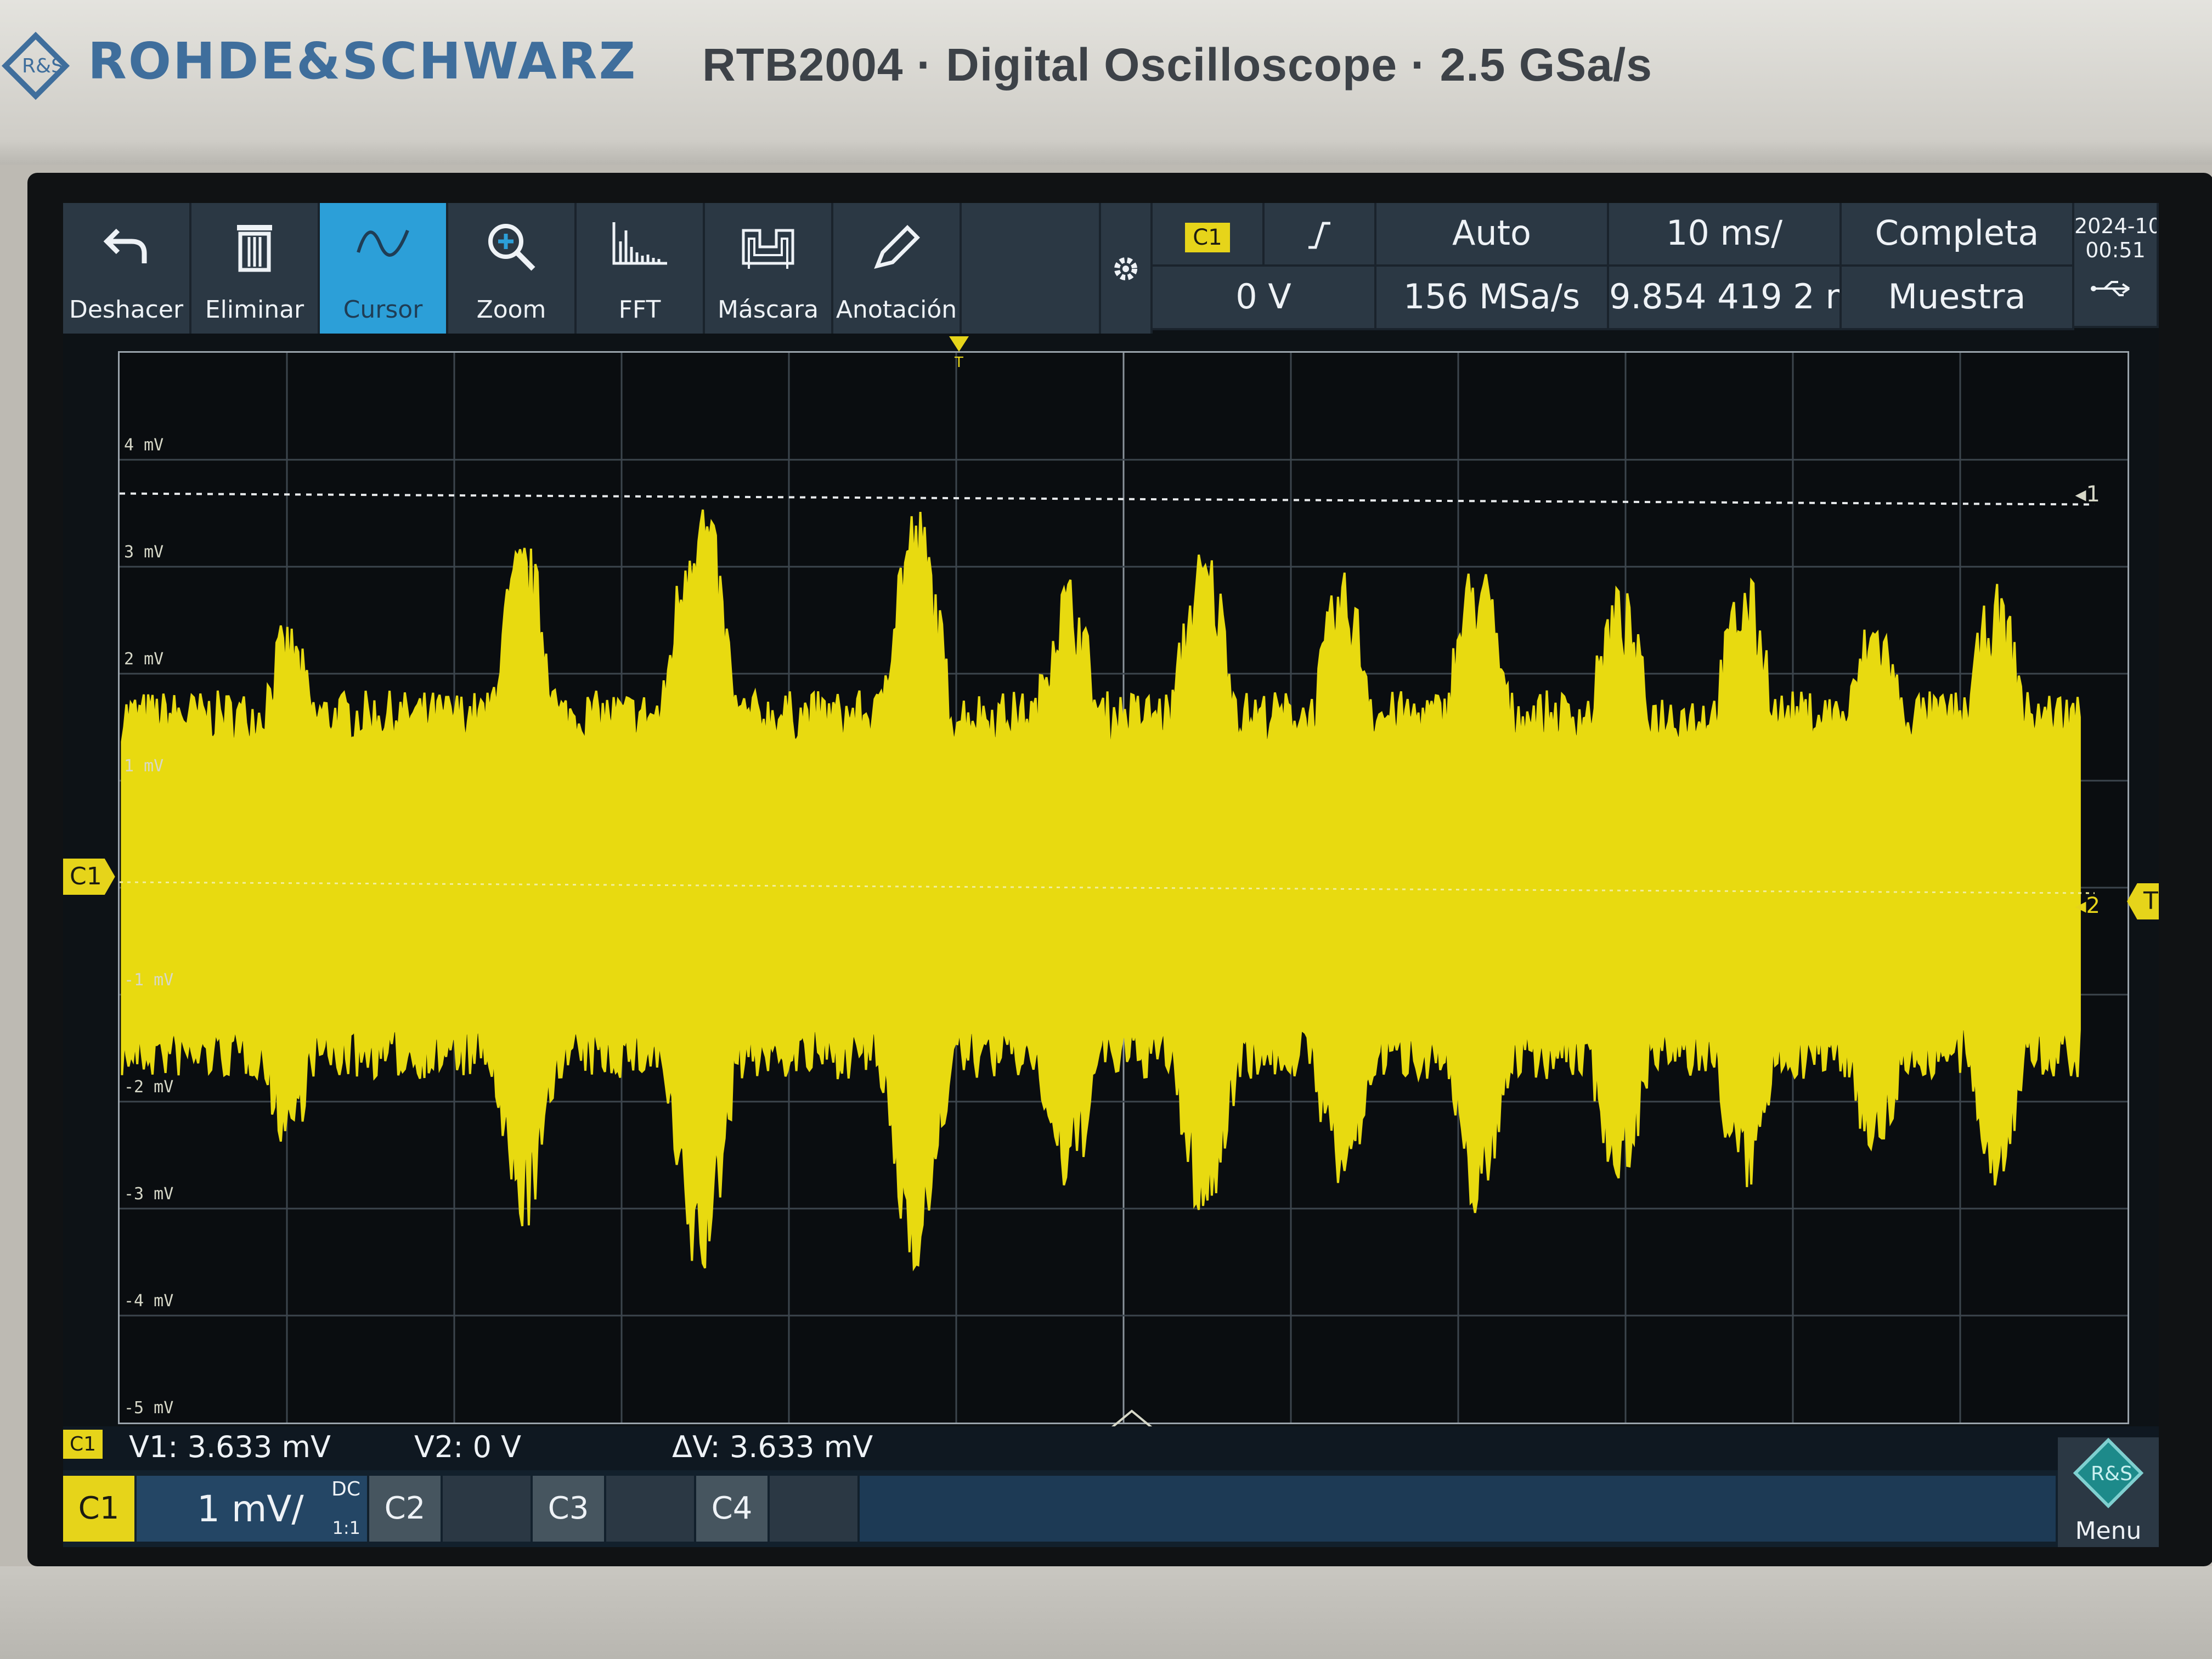 The image size is (2212, 1659). I want to click on mask-icon, so click(768, 249).